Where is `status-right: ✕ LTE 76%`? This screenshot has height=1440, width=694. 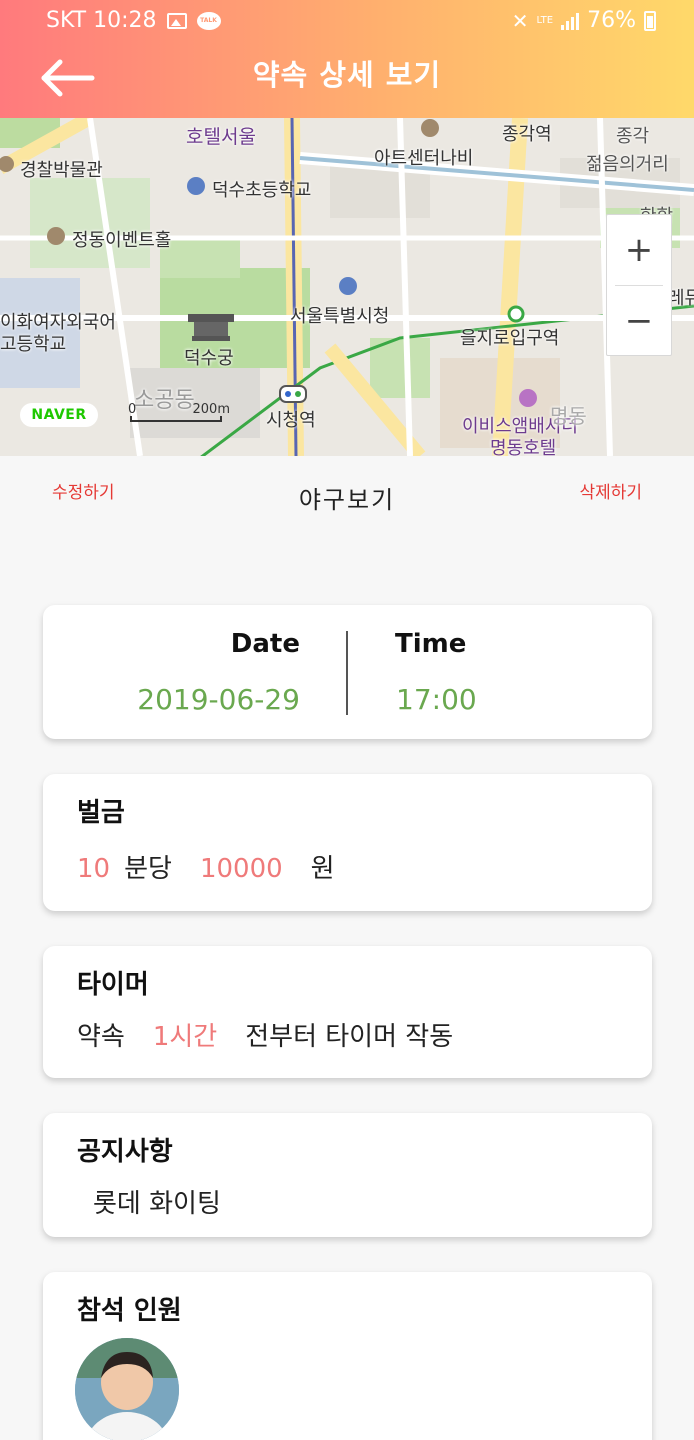
status-right: ✕ LTE 76% is located at coordinates (584, 20).